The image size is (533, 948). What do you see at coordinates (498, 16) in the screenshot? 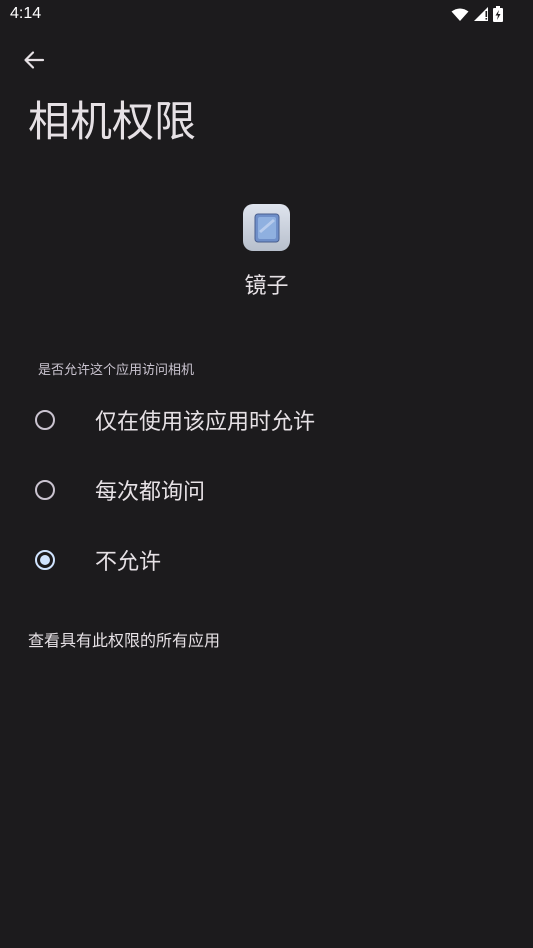
I see `battery-icon` at bounding box center [498, 16].